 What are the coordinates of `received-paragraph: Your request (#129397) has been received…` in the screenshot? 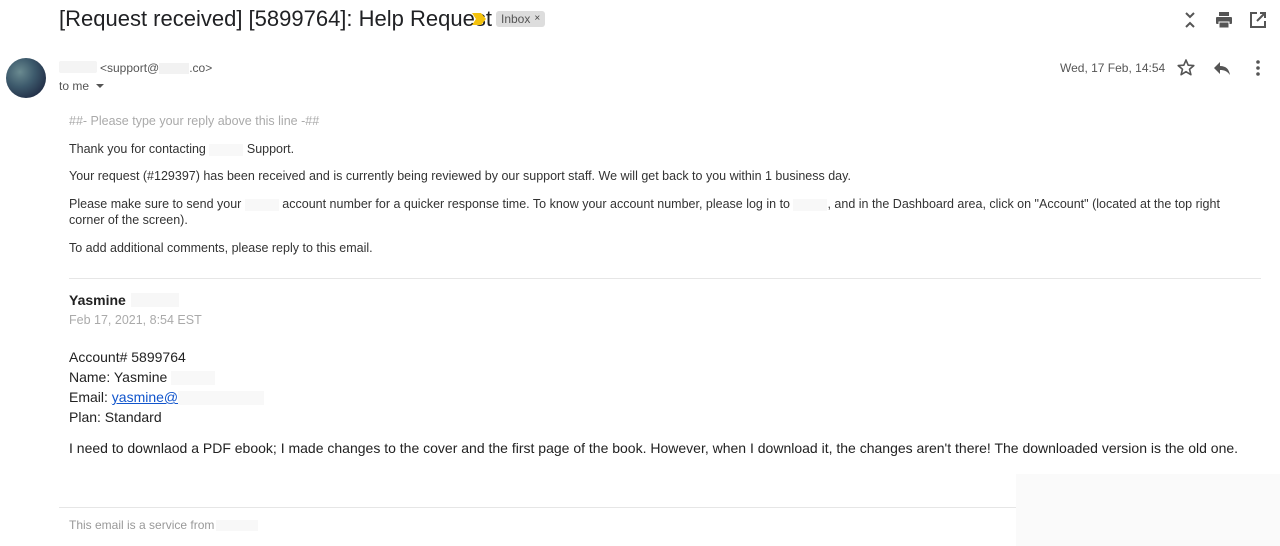 It's located at (460, 176).